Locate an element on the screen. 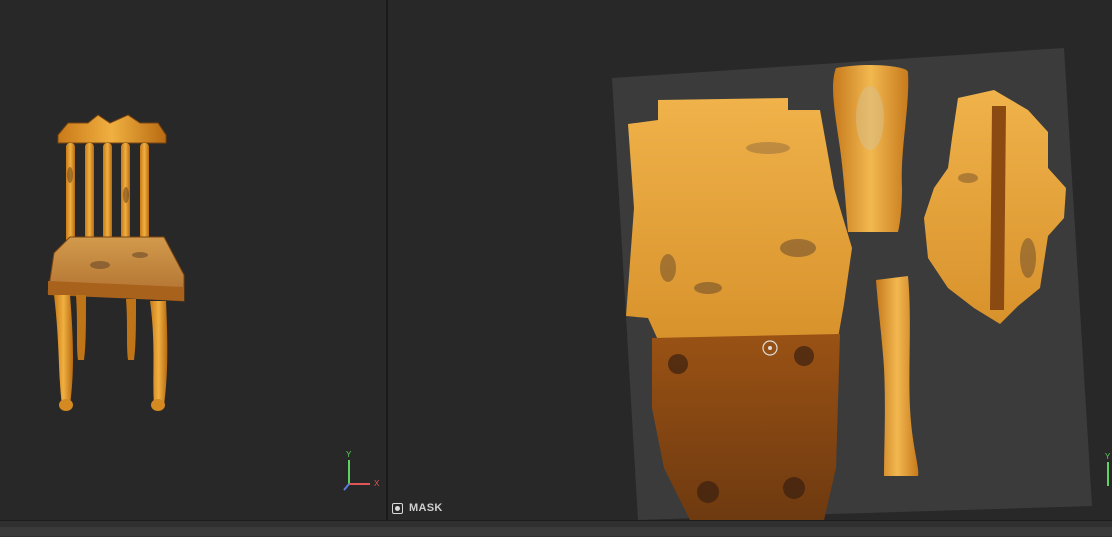  status-bar is located at coordinates (556, 528).